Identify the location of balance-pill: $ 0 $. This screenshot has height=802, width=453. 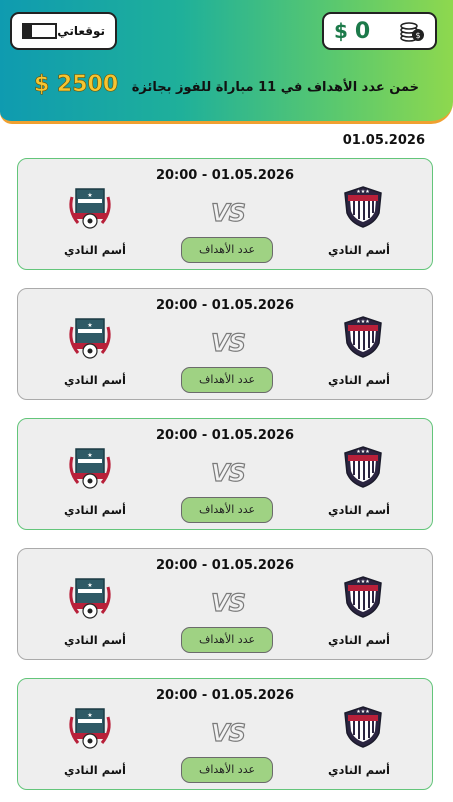
(379, 31).